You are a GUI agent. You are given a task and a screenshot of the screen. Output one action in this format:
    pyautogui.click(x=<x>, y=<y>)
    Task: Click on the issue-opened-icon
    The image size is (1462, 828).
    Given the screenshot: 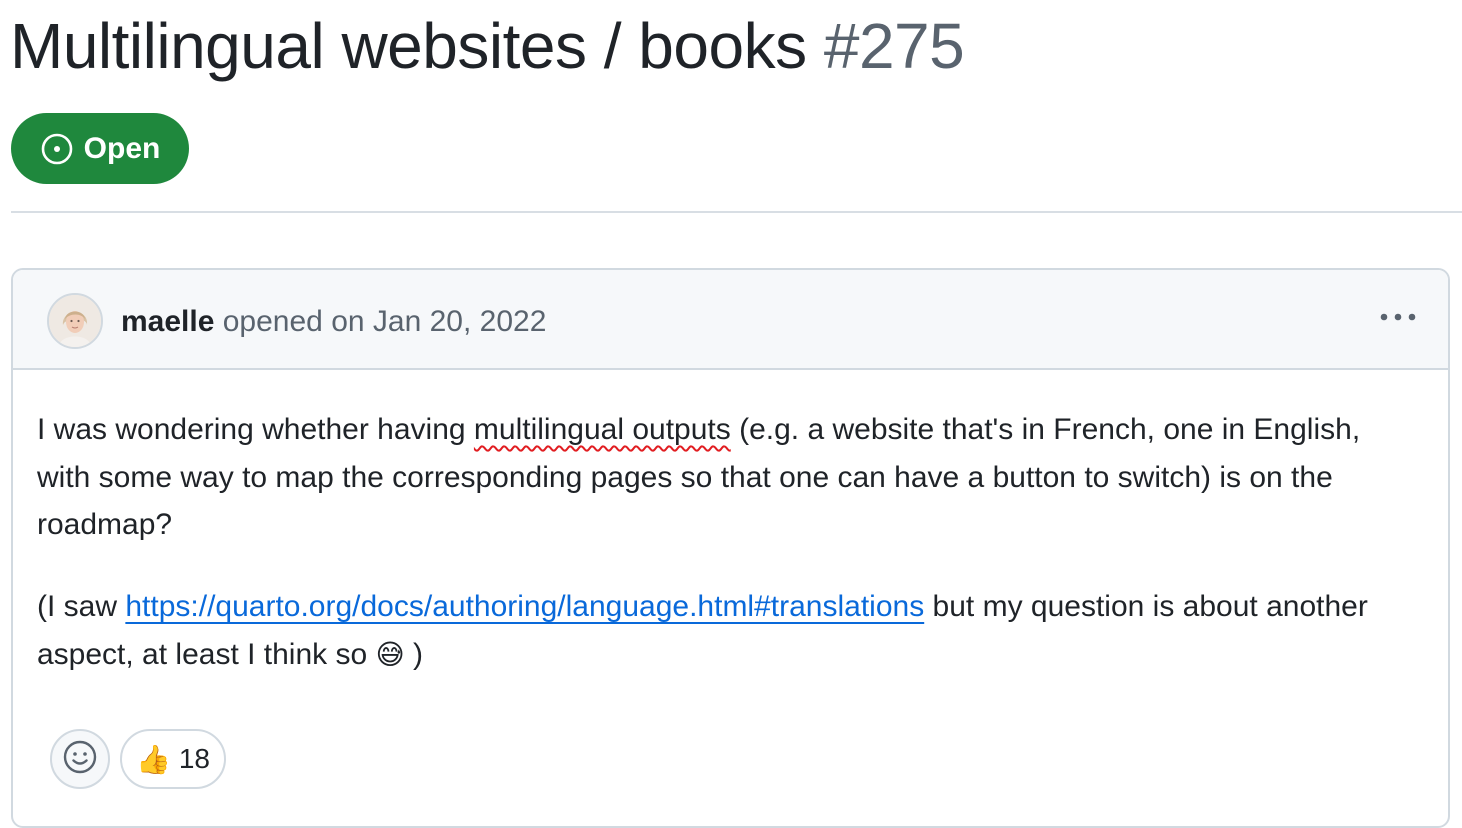 What is the action you would take?
    pyautogui.click(x=57, y=149)
    